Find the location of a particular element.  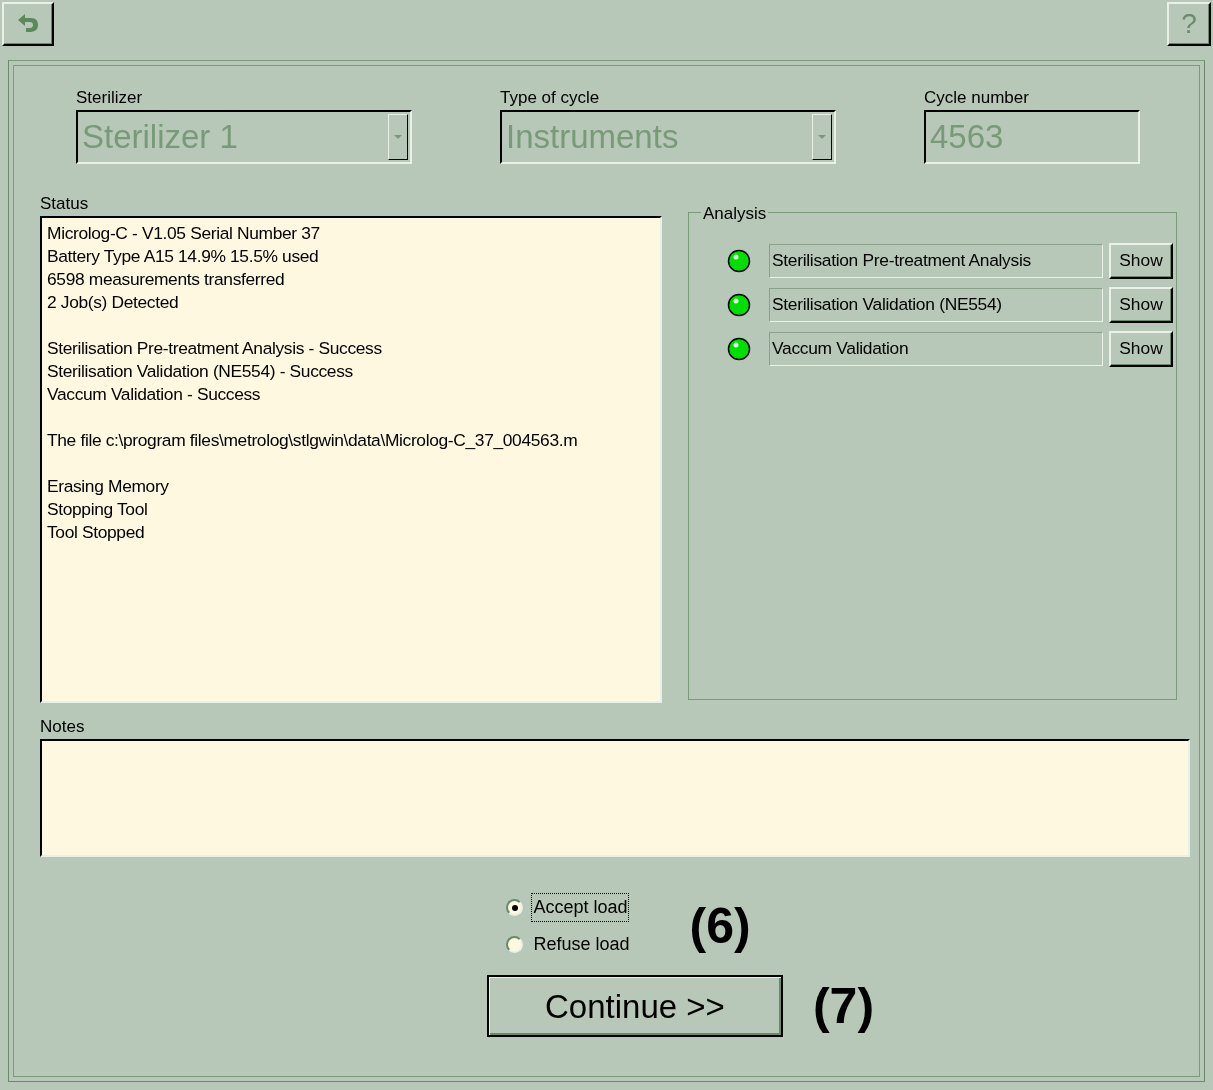

notes-field is located at coordinates (615, 798).